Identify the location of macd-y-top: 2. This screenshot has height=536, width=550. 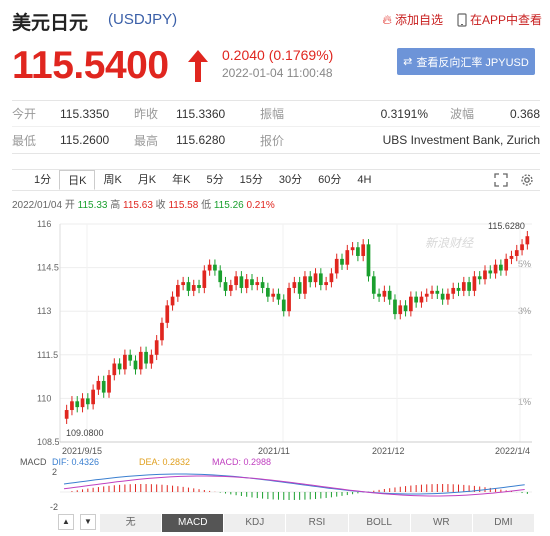
(54, 472).